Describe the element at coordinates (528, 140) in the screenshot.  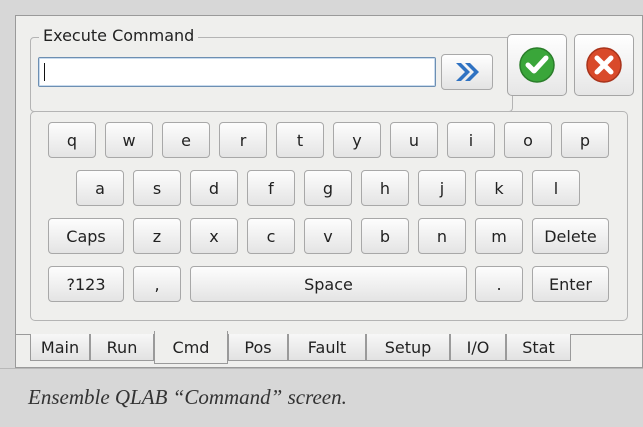
I see `key-o: o` at that location.